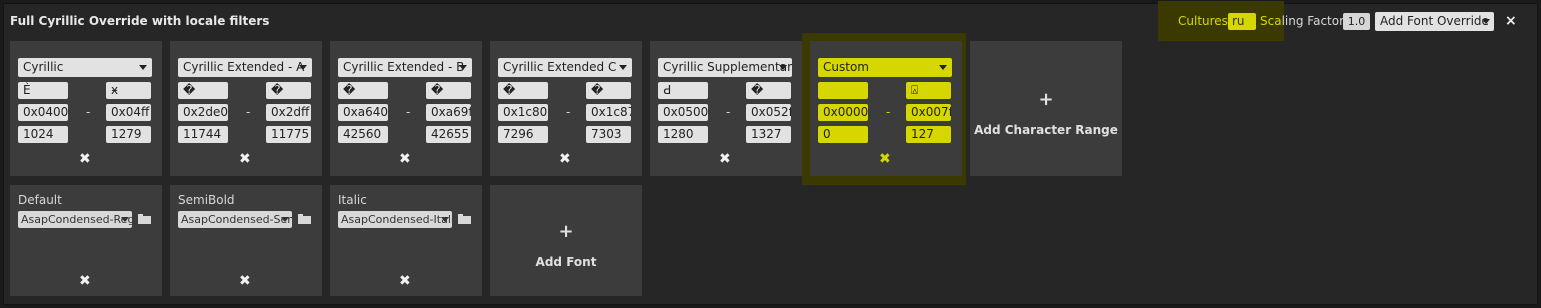 This screenshot has height=308, width=1541. I want to click on range-last-char: ӿ, so click(128, 90).